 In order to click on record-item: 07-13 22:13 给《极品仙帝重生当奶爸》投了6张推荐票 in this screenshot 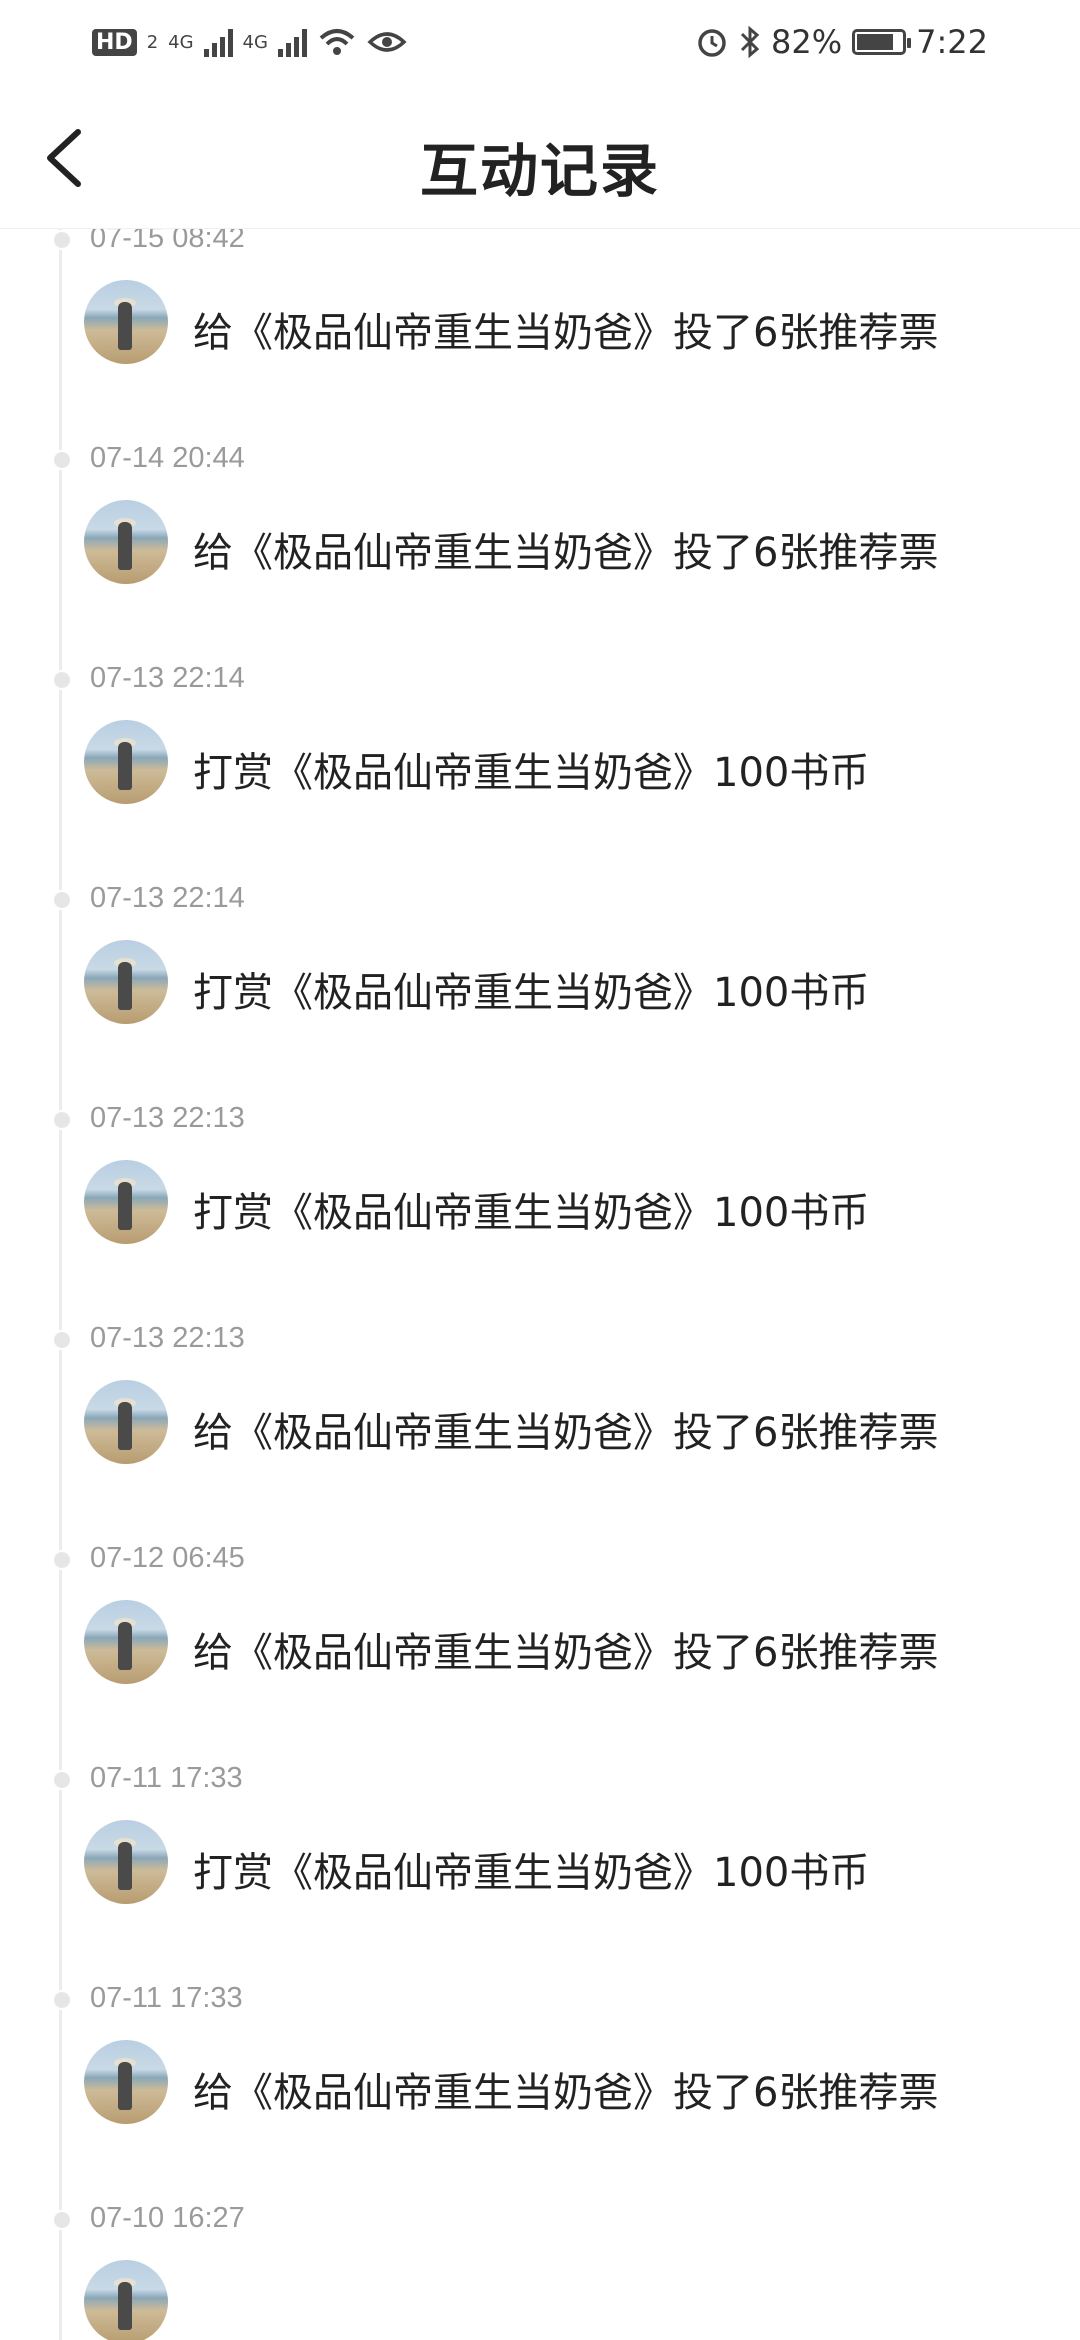, I will do `click(540, 1351)`.